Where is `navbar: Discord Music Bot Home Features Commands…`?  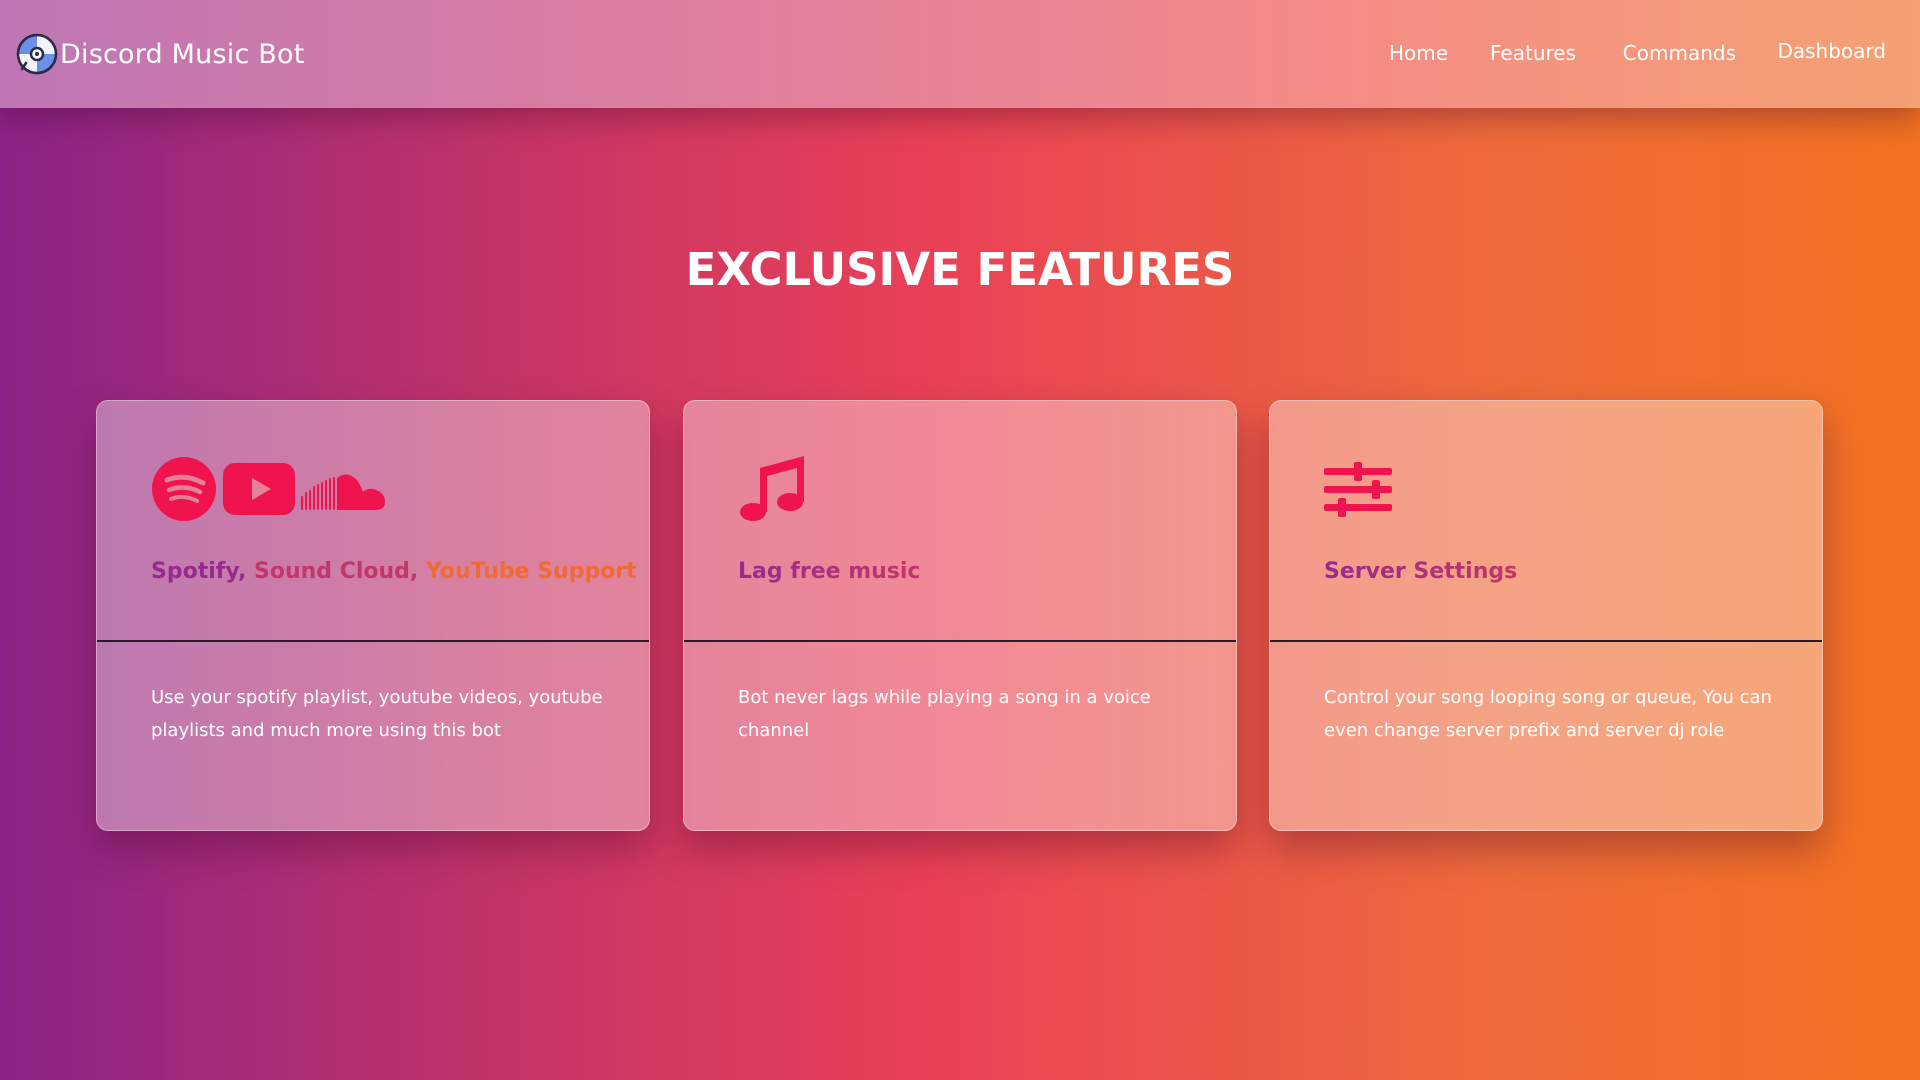 navbar: Discord Music Bot Home Features Commands… is located at coordinates (960, 54).